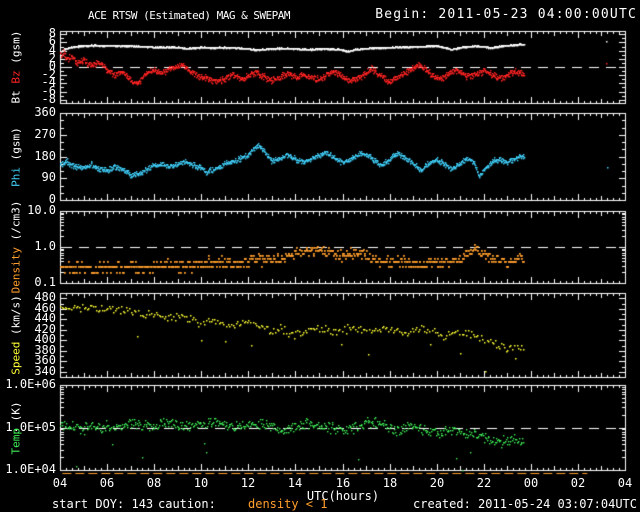 This screenshot has width=640, height=512. Describe the element at coordinates (288, 504) in the screenshot. I see `footer-caution-value: density < 1` at that location.